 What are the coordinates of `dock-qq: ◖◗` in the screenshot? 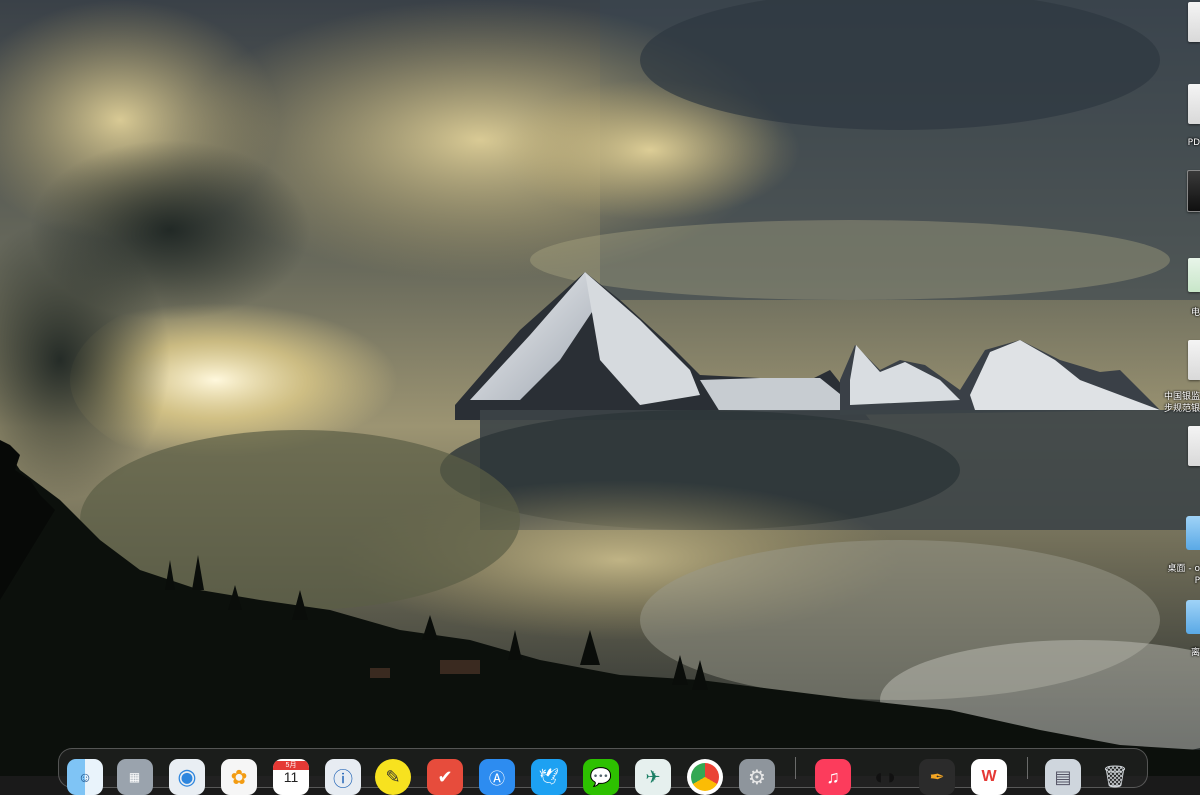 It's located at (885, 777).